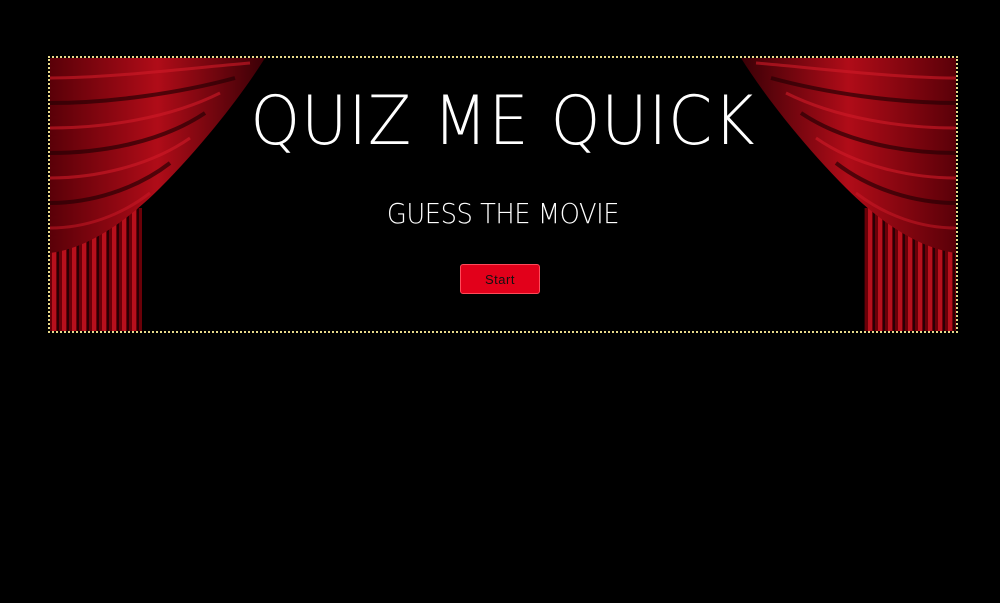 The height and width of the screenshot is (603, 1000). What do you see at coordinates (500, 279) in the screenshot?
I see `start-button: Start` at bounding box center [500, 279].